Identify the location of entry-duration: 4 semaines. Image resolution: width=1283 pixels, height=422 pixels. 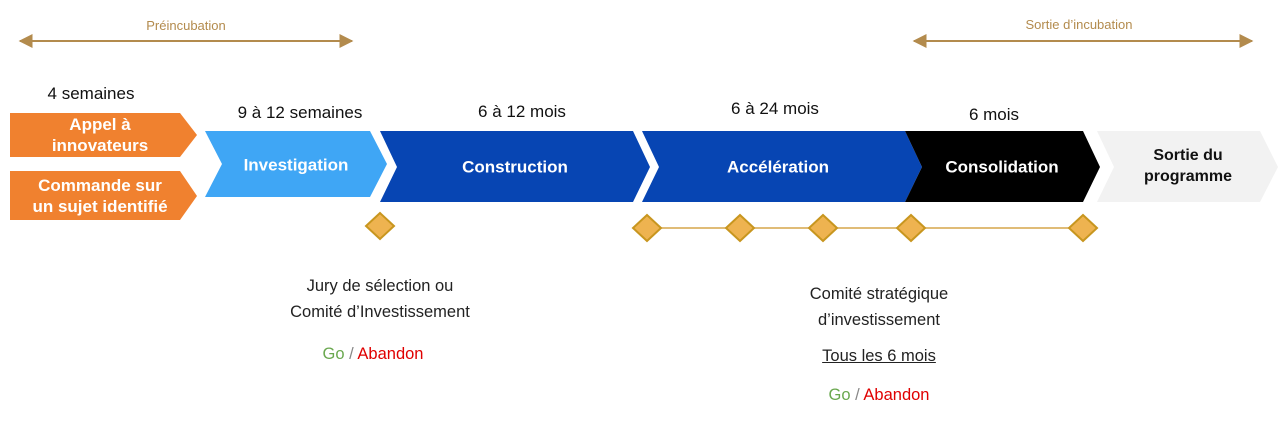
(91, 93).